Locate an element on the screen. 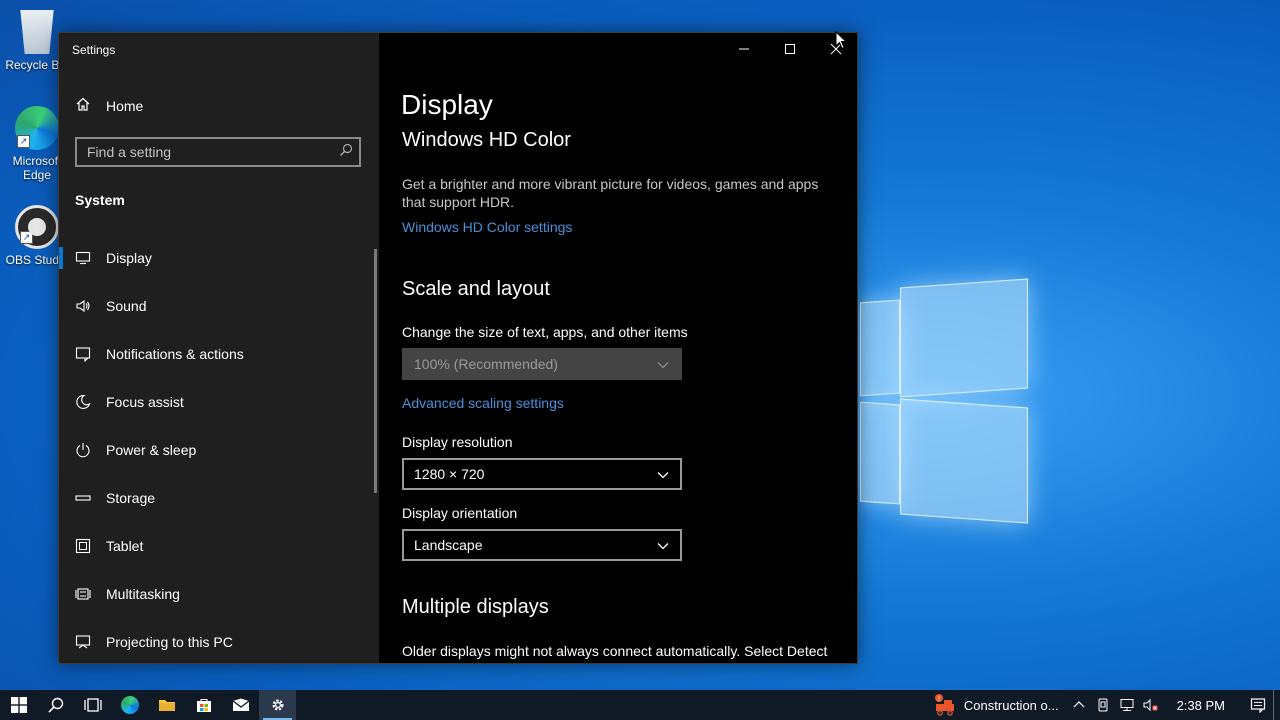 The width and height of the screenshot is (1280, 720). page-title: Display is located at coordinates (447, 104).